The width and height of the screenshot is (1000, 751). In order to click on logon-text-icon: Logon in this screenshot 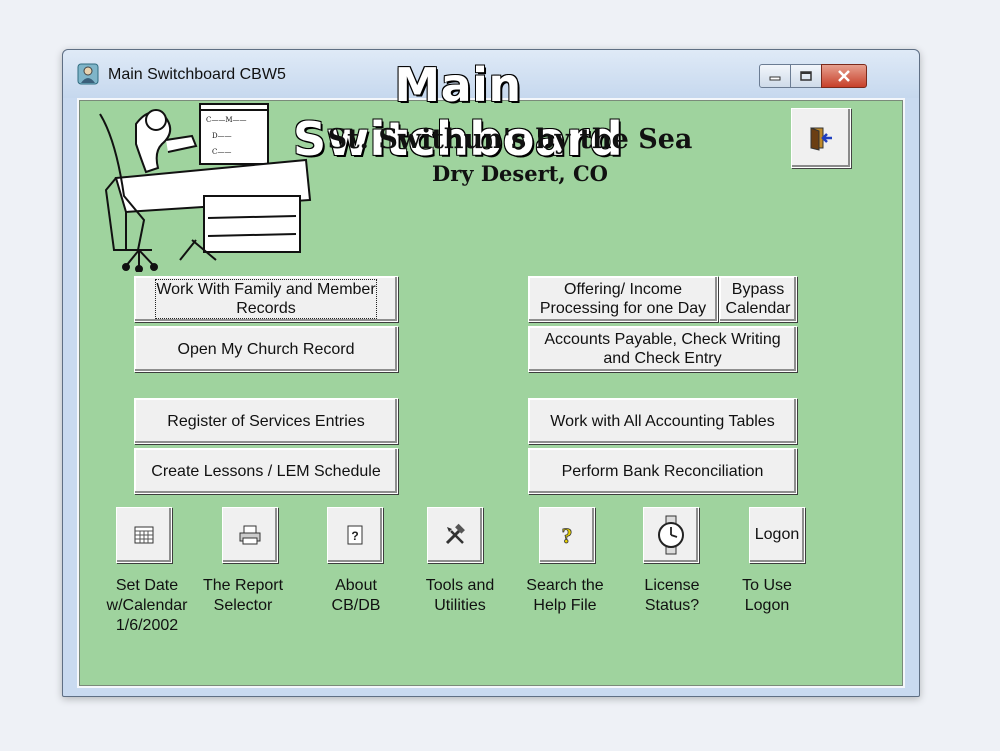, I will do `click(777, 534)`.